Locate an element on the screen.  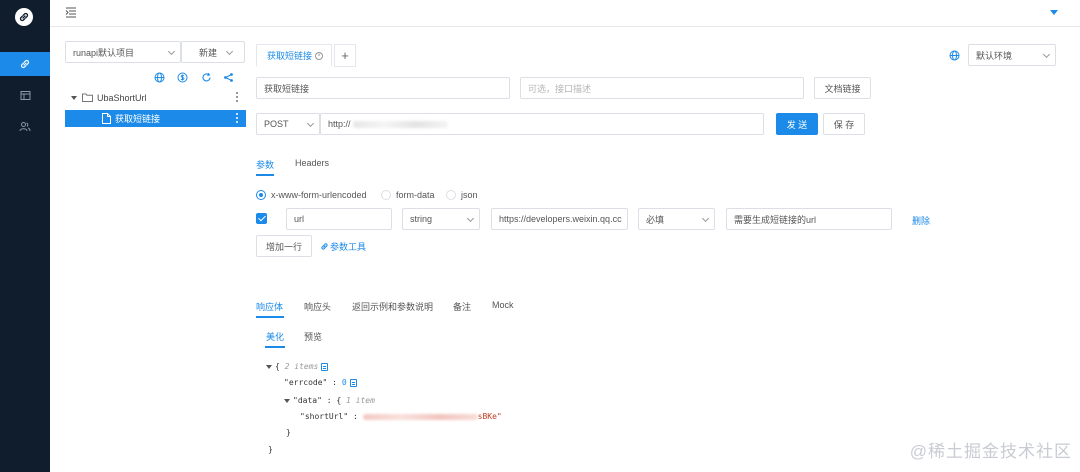
users-icon is located at coordinates (25, 126).